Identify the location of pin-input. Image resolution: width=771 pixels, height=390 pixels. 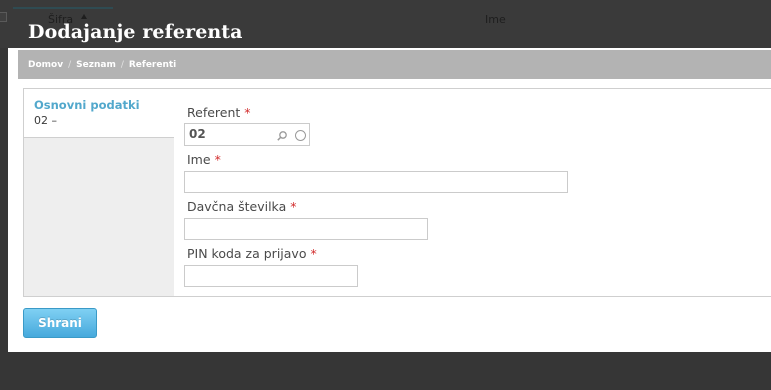
(271, 276).